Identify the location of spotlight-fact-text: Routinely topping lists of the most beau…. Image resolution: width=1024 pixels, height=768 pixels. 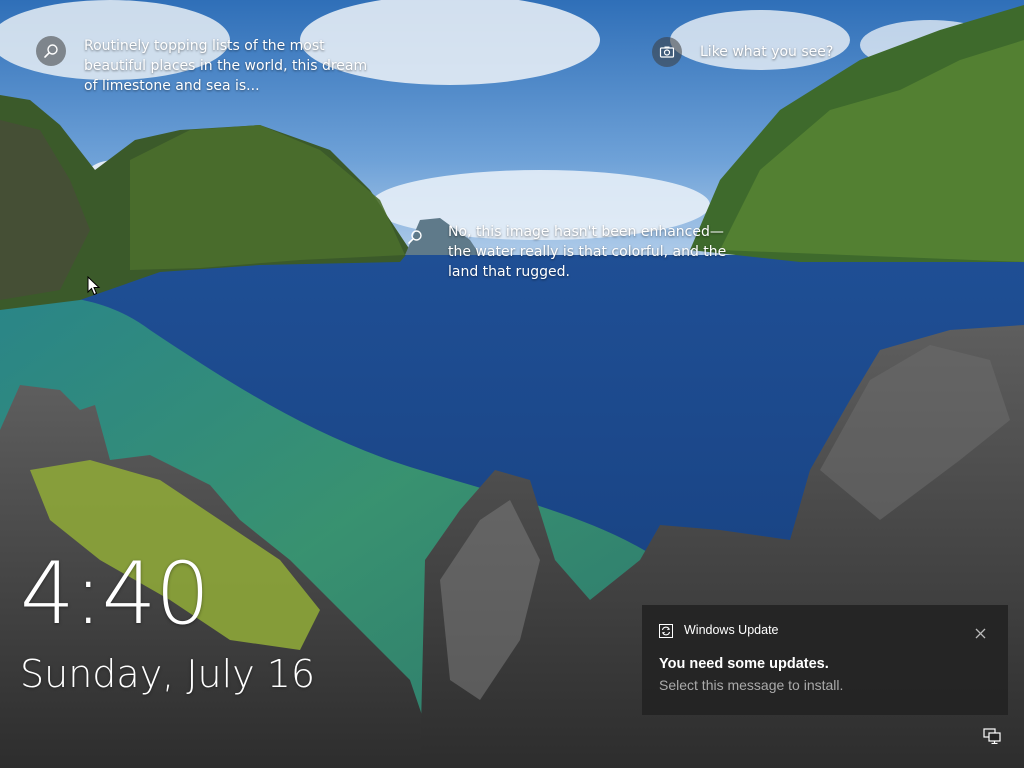
(225, 66).